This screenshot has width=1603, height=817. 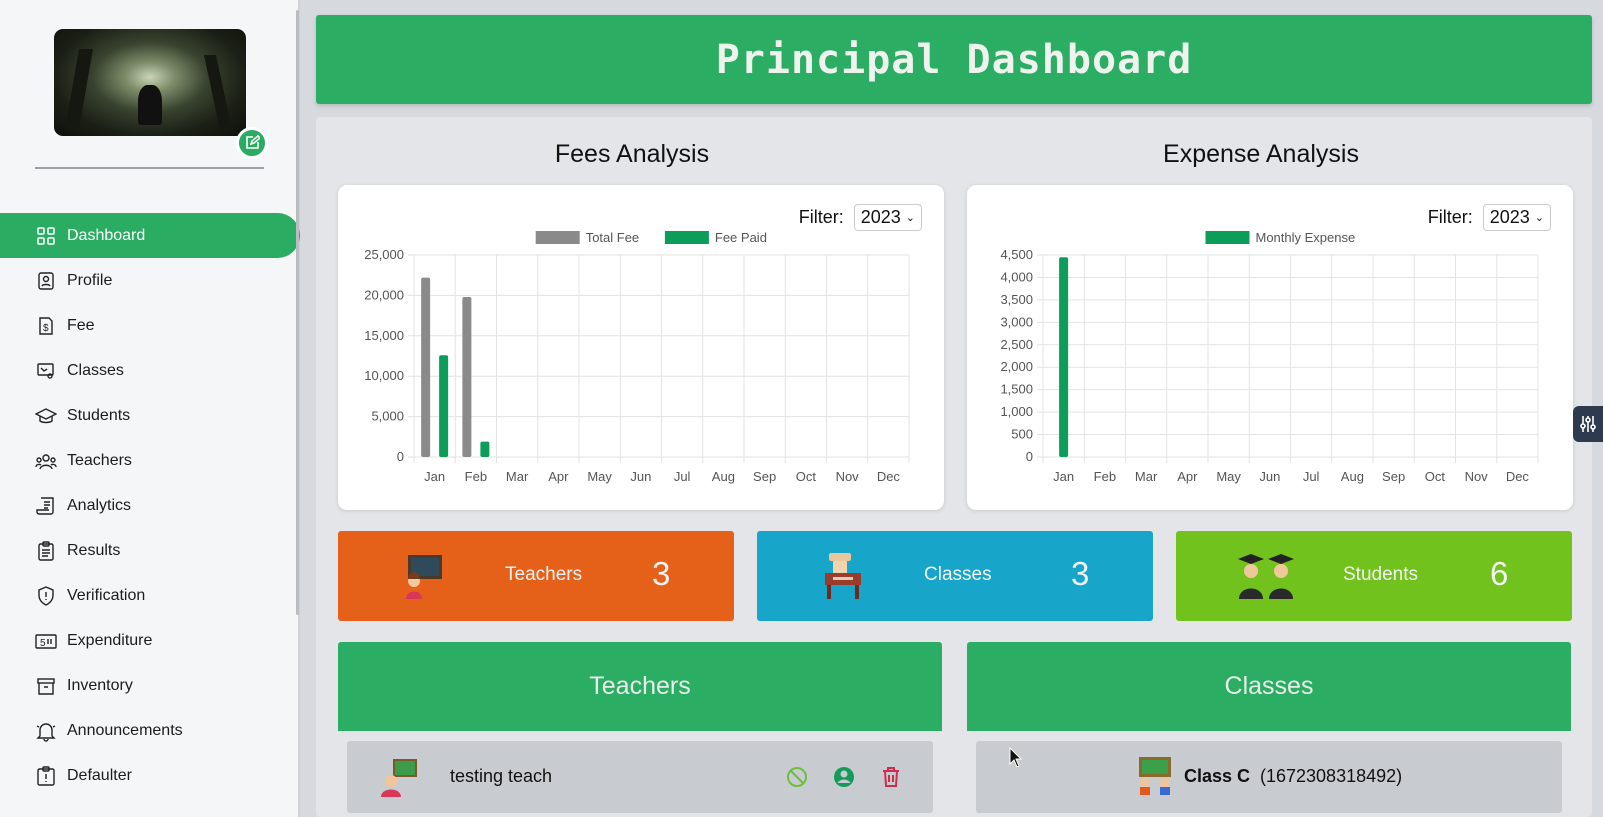 I want to click on sidebar-item-verification: Verification, so click(x=150, y=595).